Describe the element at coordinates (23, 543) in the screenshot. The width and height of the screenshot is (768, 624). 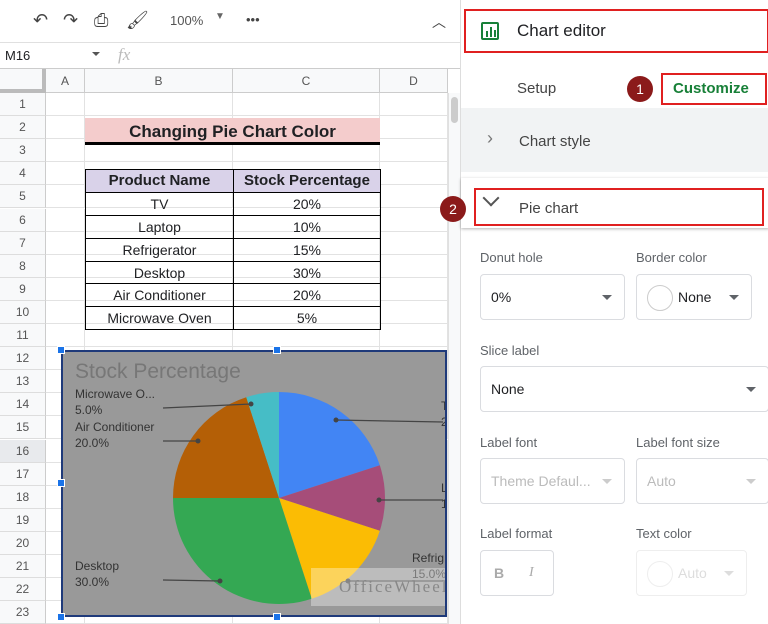
I see `row-header: 20` at that location.